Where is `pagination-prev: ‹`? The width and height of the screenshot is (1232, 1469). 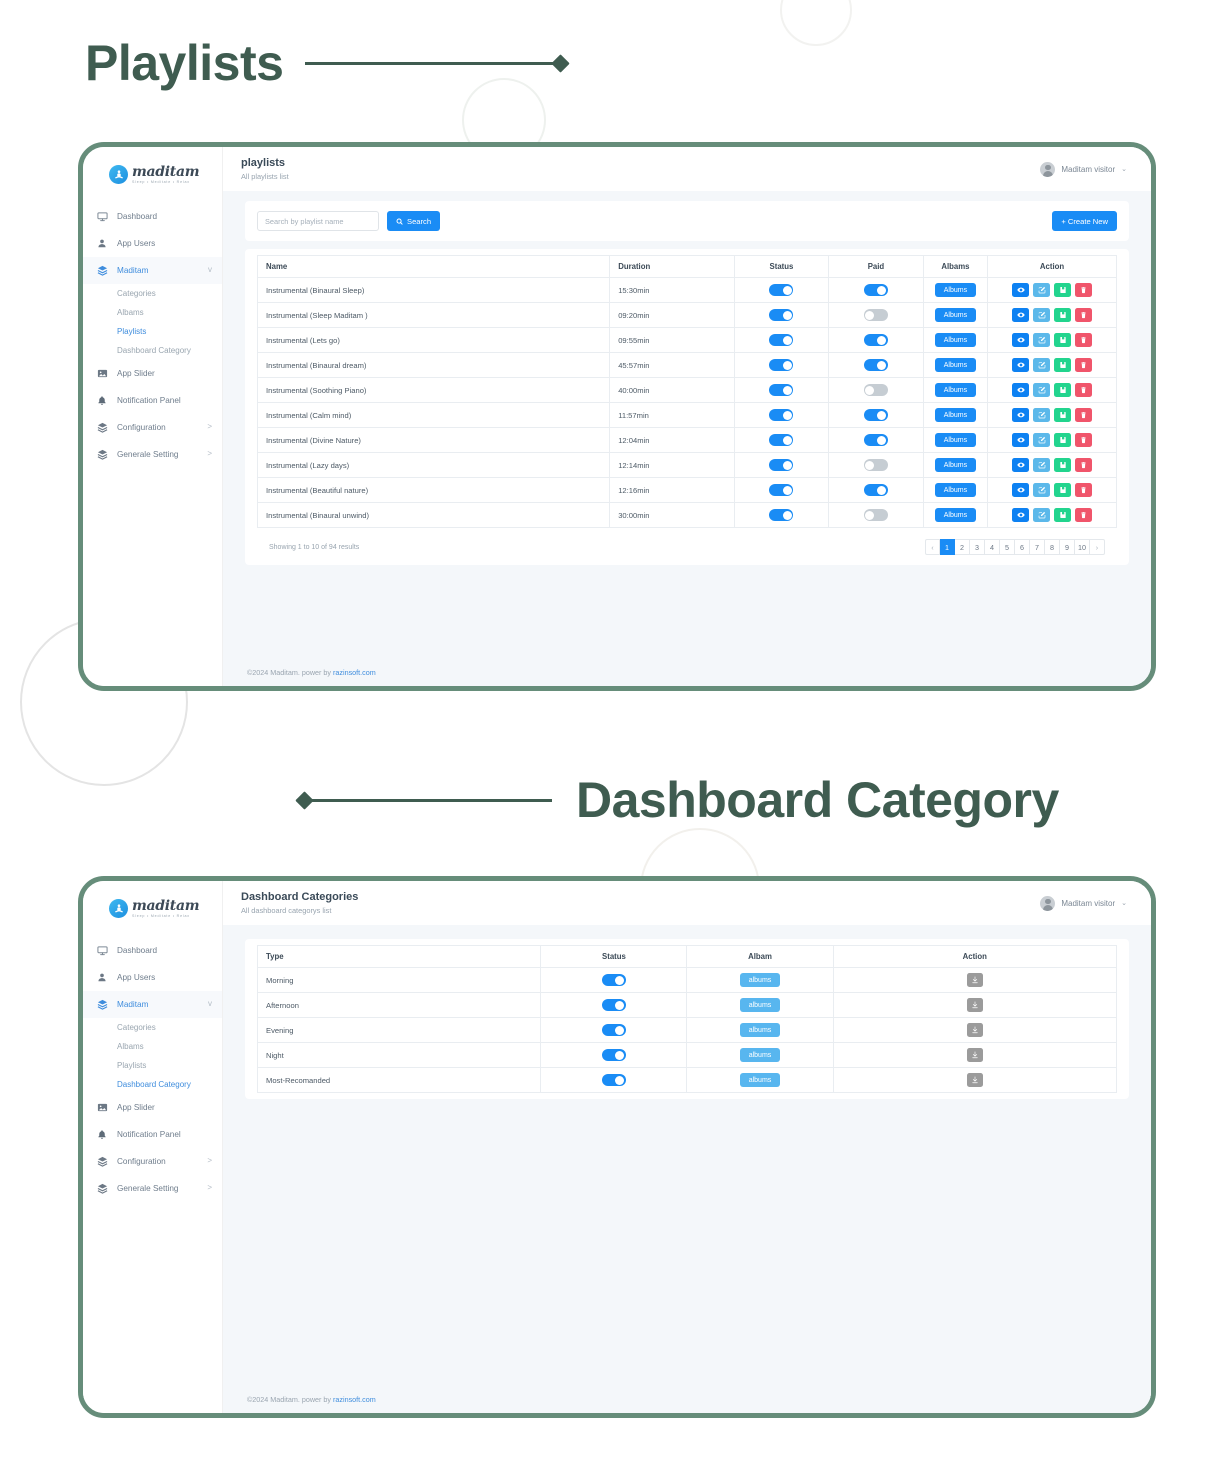
pagination-prev: ‹ is located at coordinates (932, 547).